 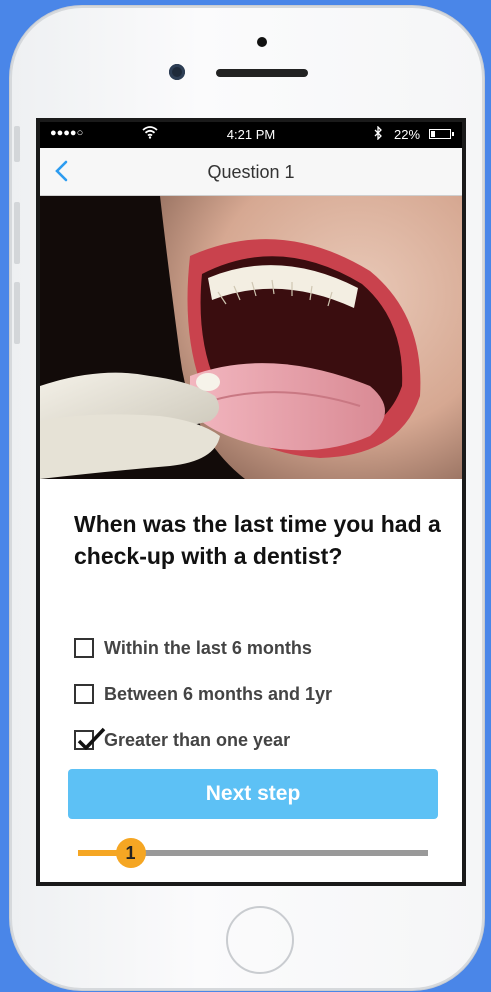 I want to click on front-camera-icon, so click(x=177, y=72).